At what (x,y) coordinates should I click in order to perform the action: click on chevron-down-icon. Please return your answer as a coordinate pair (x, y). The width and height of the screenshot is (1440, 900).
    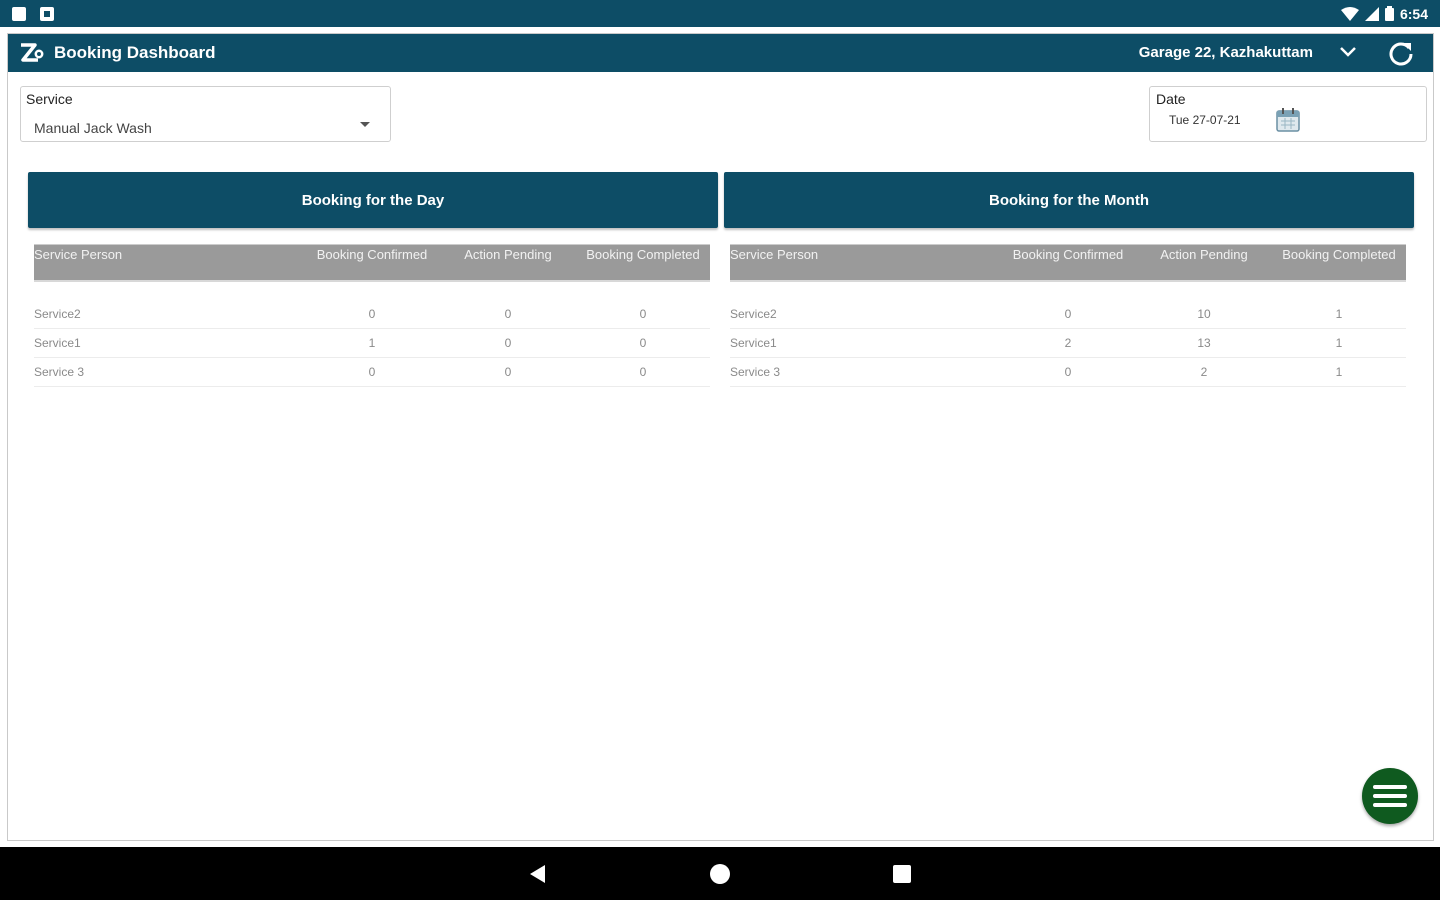
    Looking at the image, I should click on (1348, 52).